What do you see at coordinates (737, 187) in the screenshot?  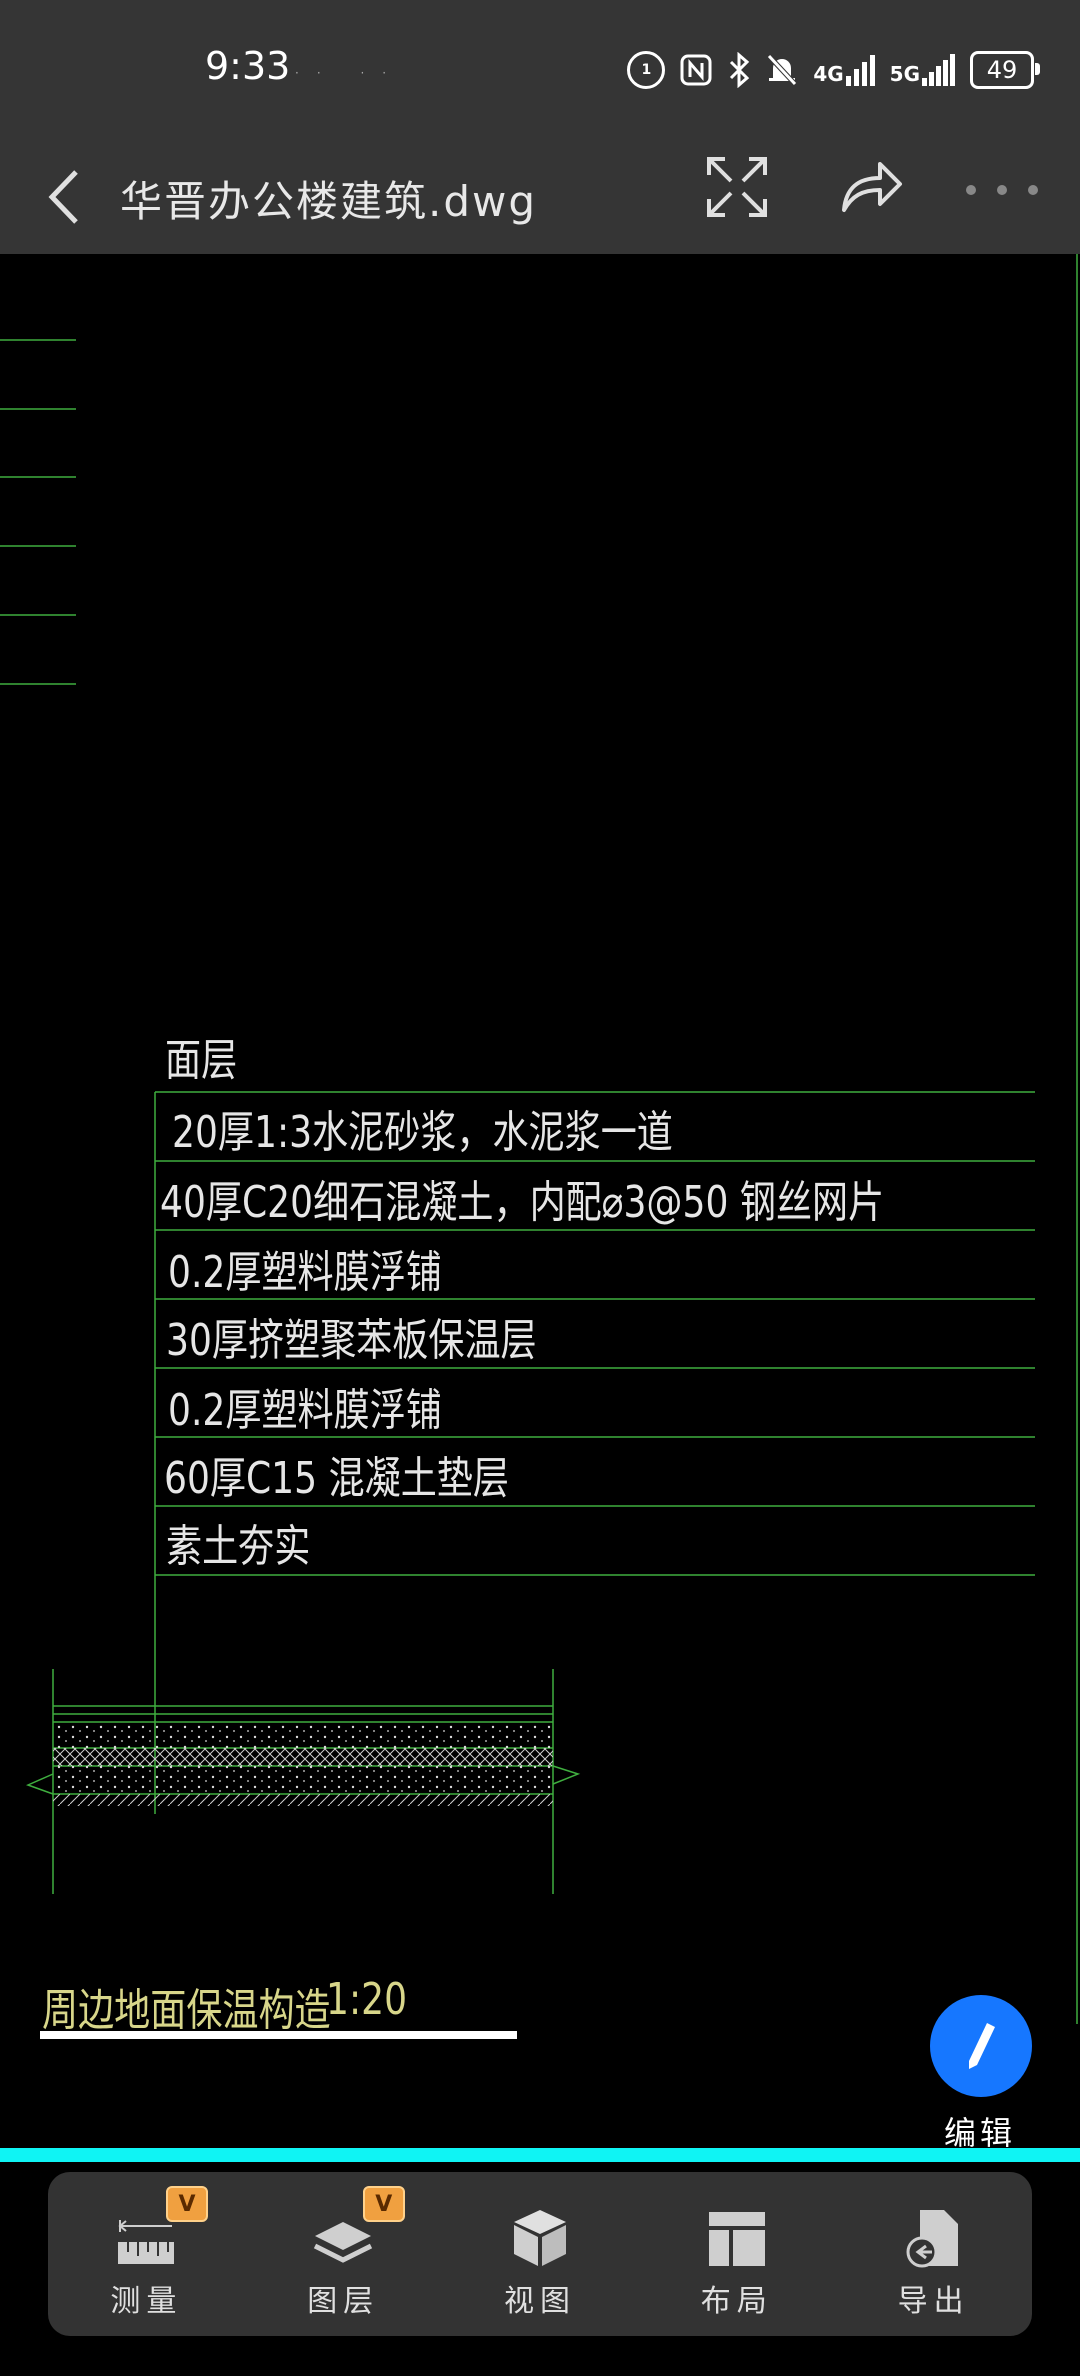 I see `fullscreen-icon` at bounding box center [737, 187].